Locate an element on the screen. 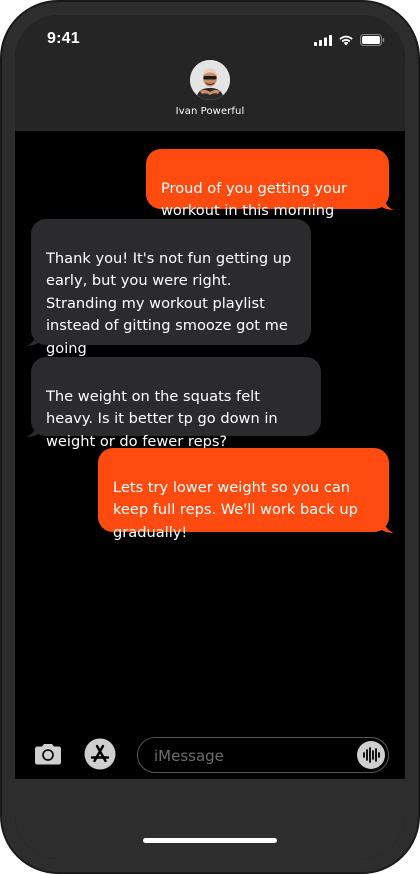 Image resolution: width=420 pixels, height=874 pixels. imessage-field is located at coordinates (263, 755).